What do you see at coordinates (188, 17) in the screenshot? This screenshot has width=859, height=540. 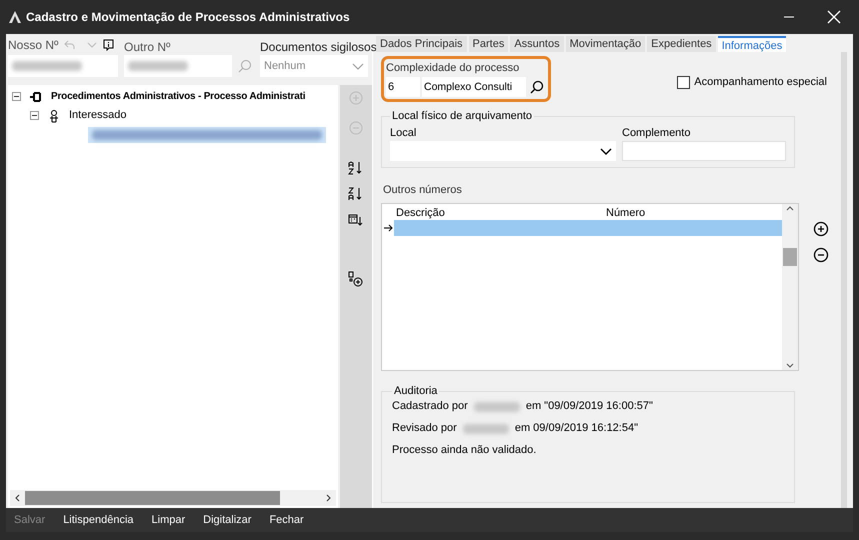 I see `window-title: Cadastro e Movimentação de Processos Administrativos` at bounding box center [188, 17].